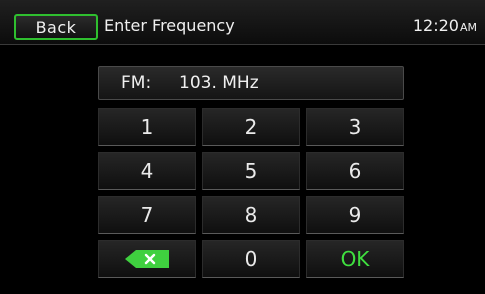  What do you see at coordinates (355, 215) in the screenshot?
I see `key-9: 9` at bounding box center [355, 215].